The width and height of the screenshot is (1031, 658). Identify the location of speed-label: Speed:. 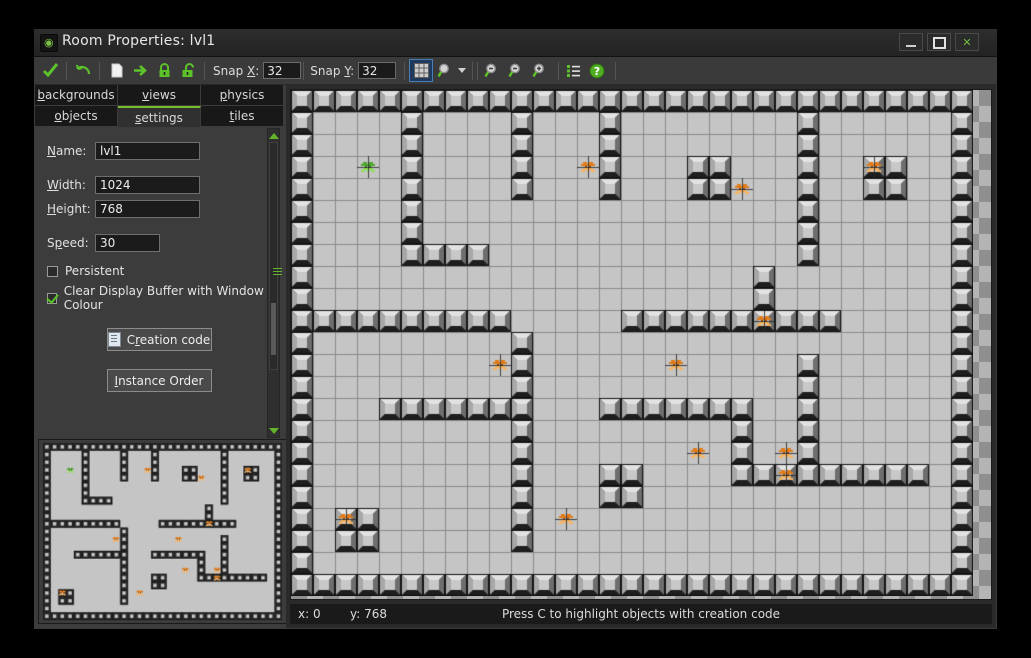
(68, 243).